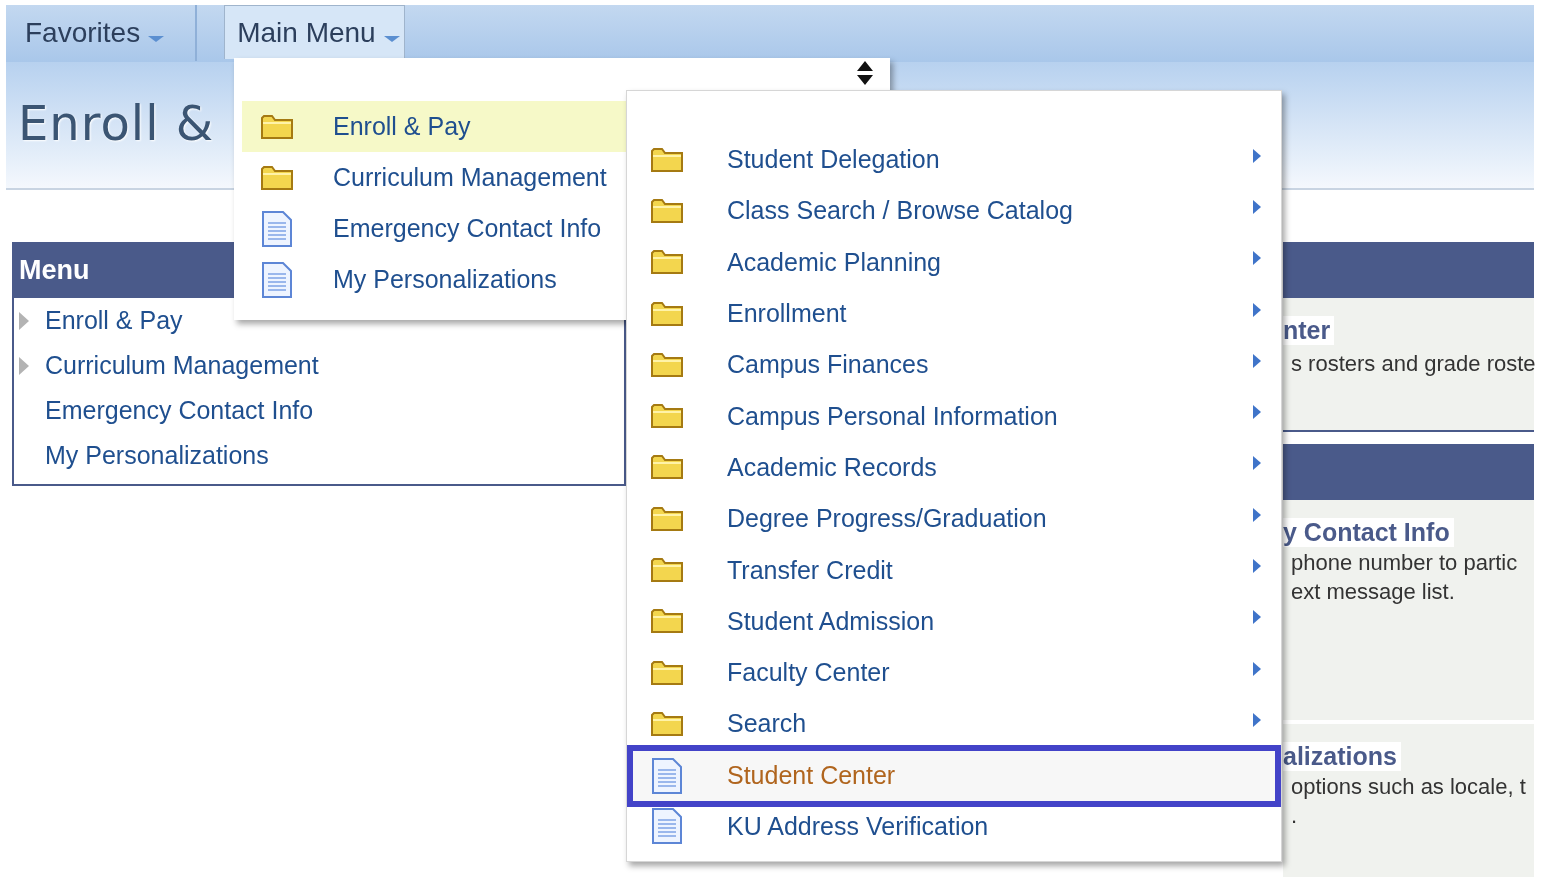 This screenshot has height=877, width=1552. What do you see at coordinates (182, 365) in the screenshot?
I see `menu-link: Curriculum Management` at bounding box center [182, 365].